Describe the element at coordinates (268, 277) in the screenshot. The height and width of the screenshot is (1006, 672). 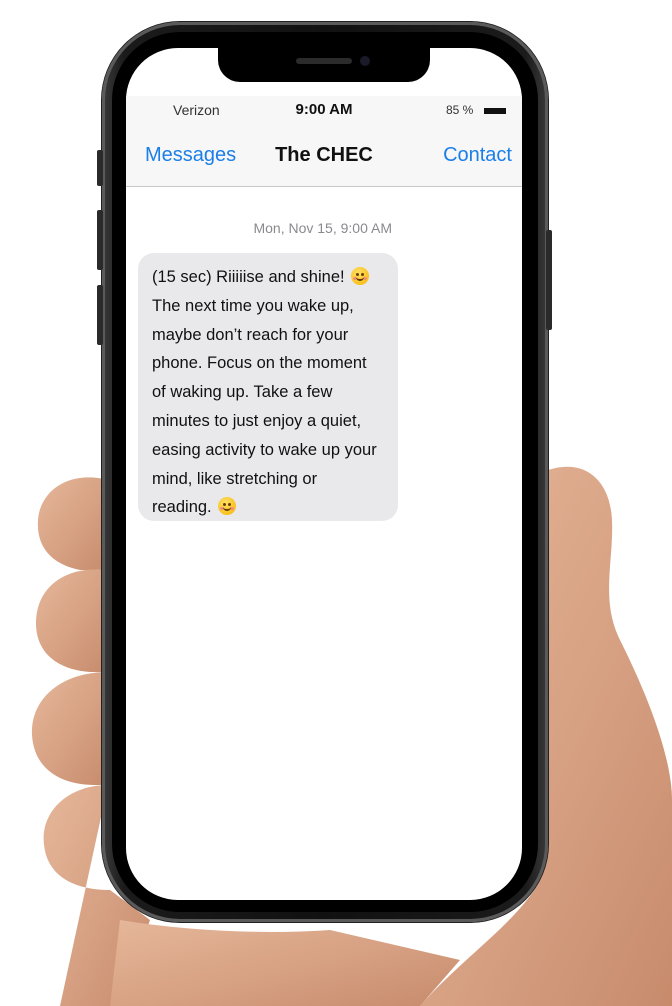
I see `message-line: (15 sec) Riiiiise and shine!` at that location.